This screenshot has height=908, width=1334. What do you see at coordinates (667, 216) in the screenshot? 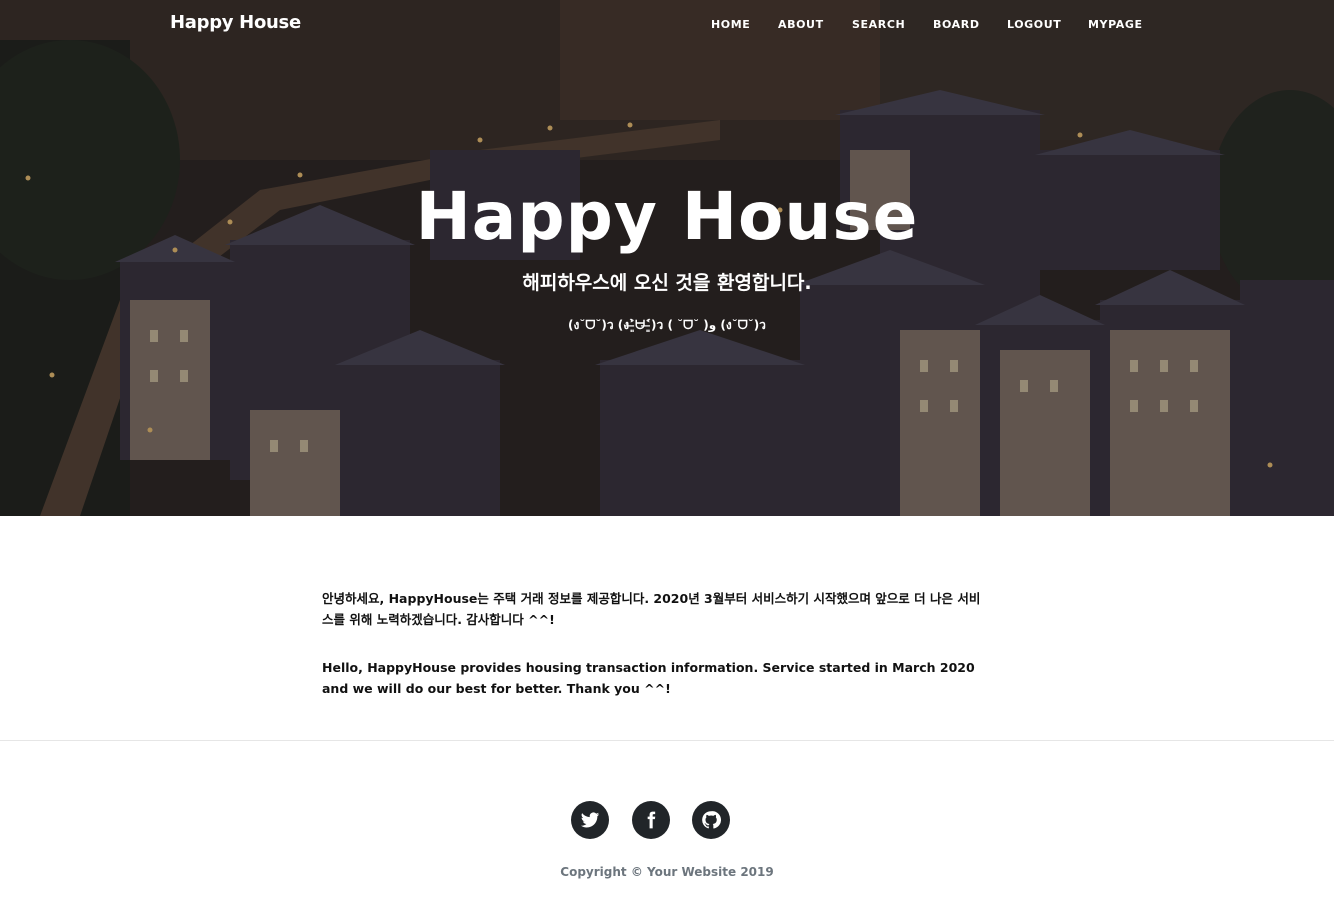
I see `hero-title: Happy House` at bounding box center [667, 216].